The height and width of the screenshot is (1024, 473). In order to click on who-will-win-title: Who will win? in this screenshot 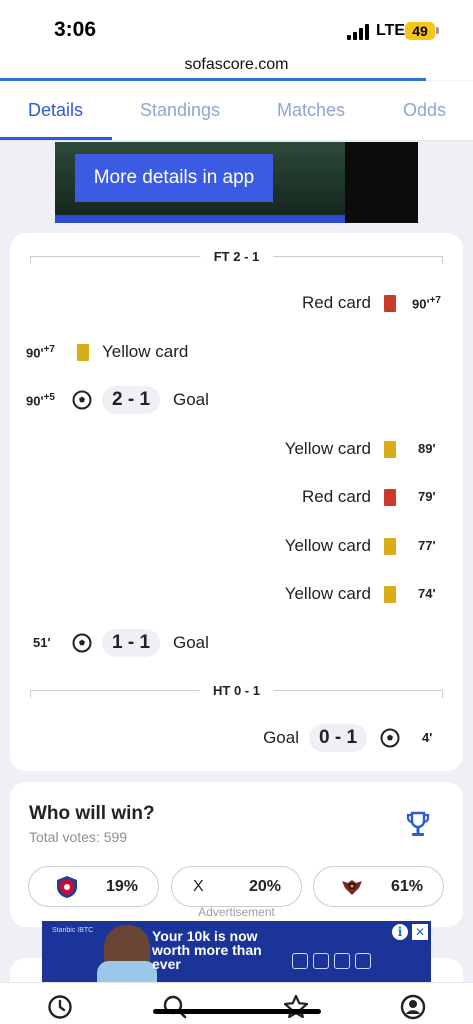, I will do `click(92, 813)`.